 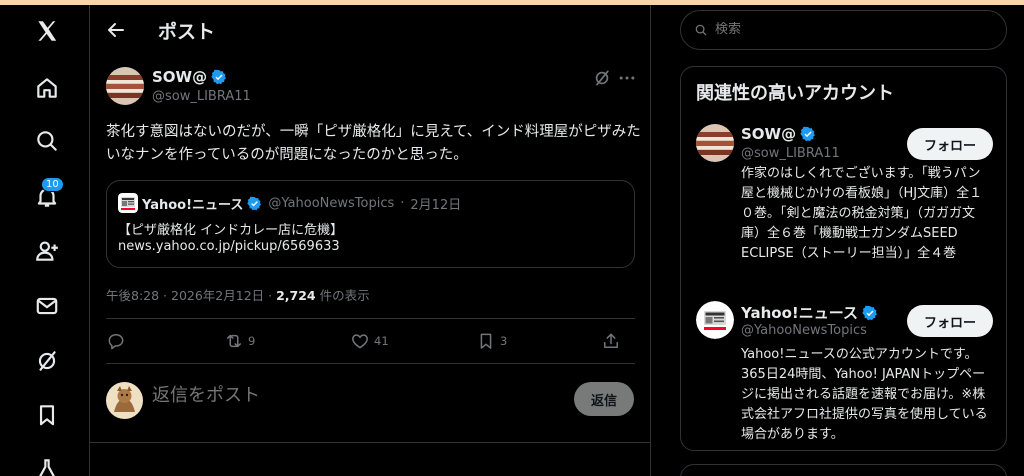 What do you see at coordinates (370, 30) in the screenshot?
I see `post-header: ポスト` at bounding box center [370, 30].